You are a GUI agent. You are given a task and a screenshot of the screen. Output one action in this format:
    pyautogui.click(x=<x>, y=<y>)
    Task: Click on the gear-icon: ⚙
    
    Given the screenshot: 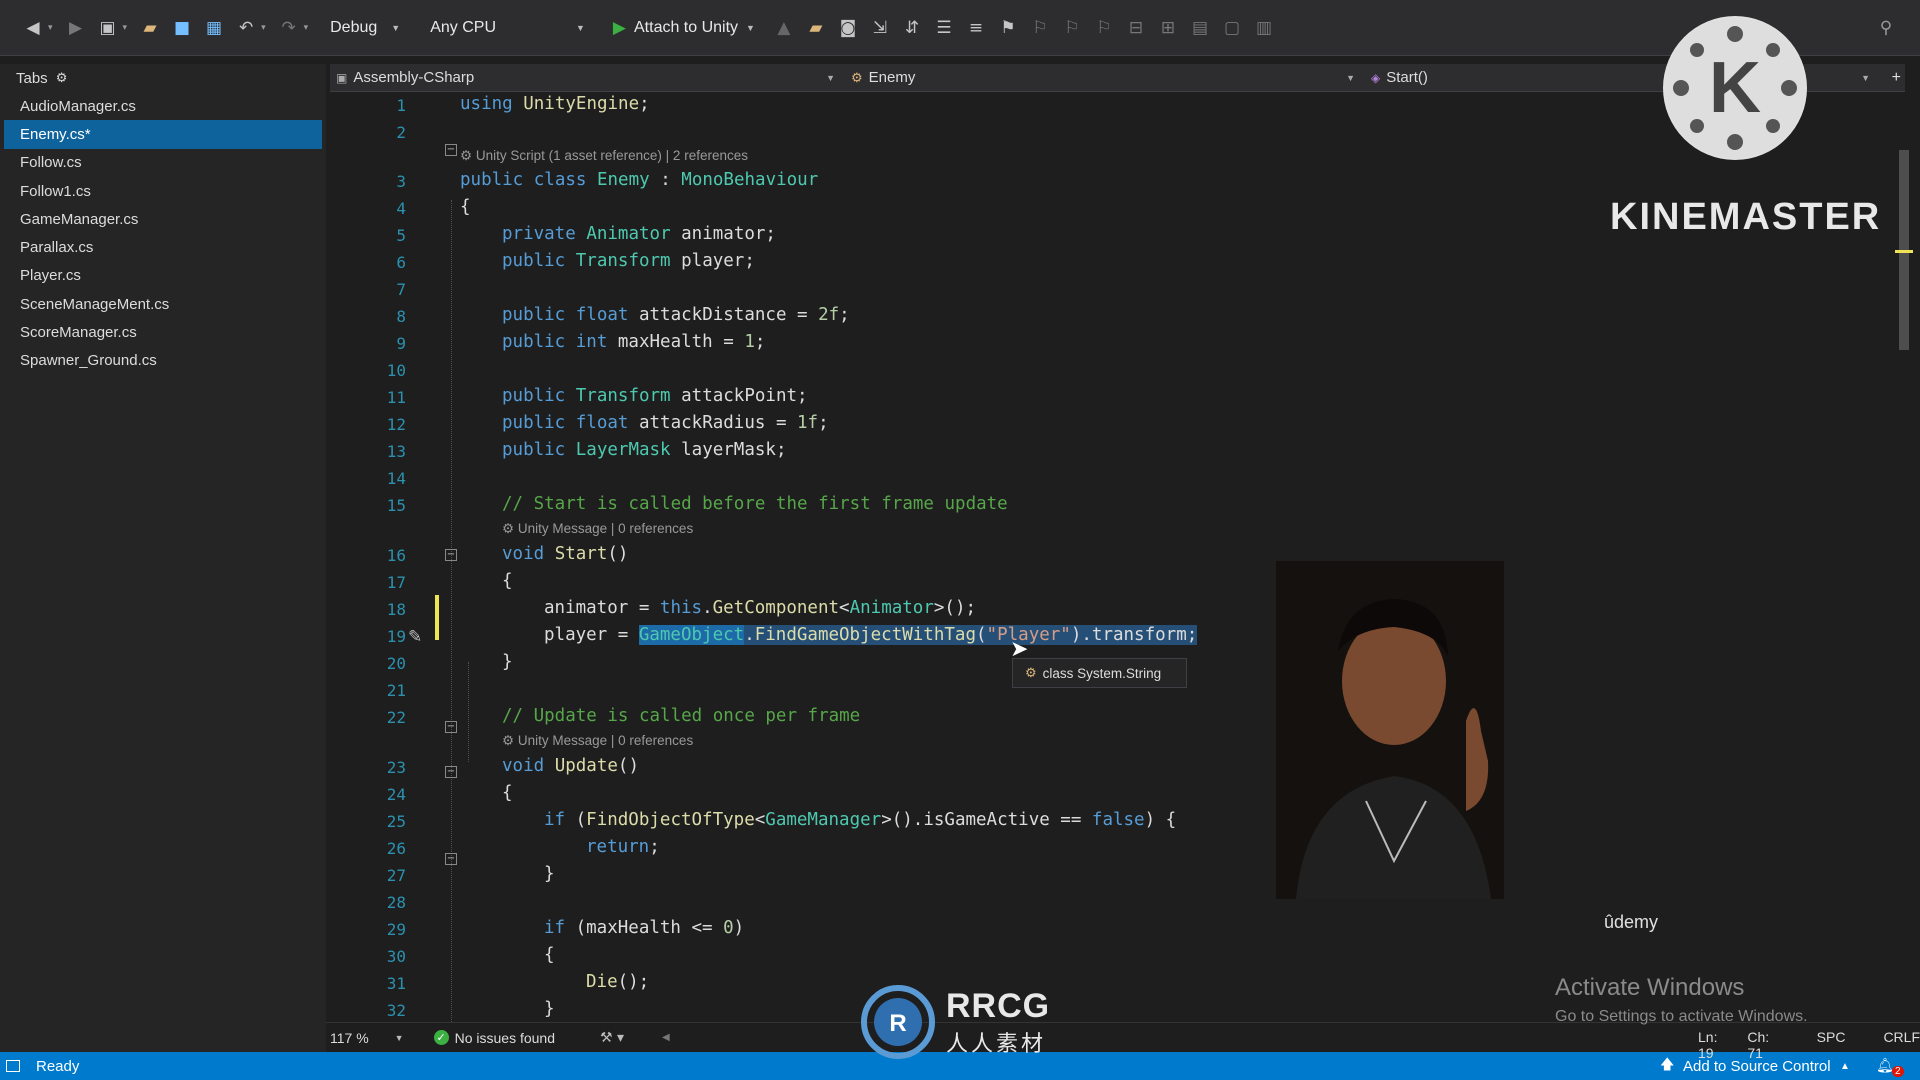 What is the action you would take?
    pyautogui.click(x=62, y=78)
    